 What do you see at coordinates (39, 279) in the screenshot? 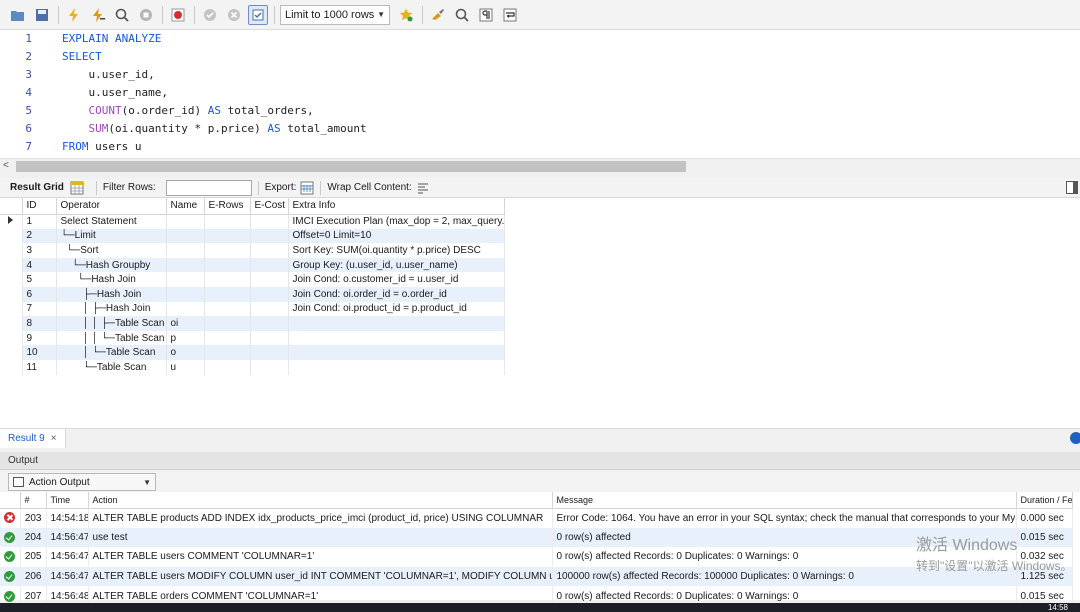
I see `table-cell: 5` at bounding box center [39, 279].